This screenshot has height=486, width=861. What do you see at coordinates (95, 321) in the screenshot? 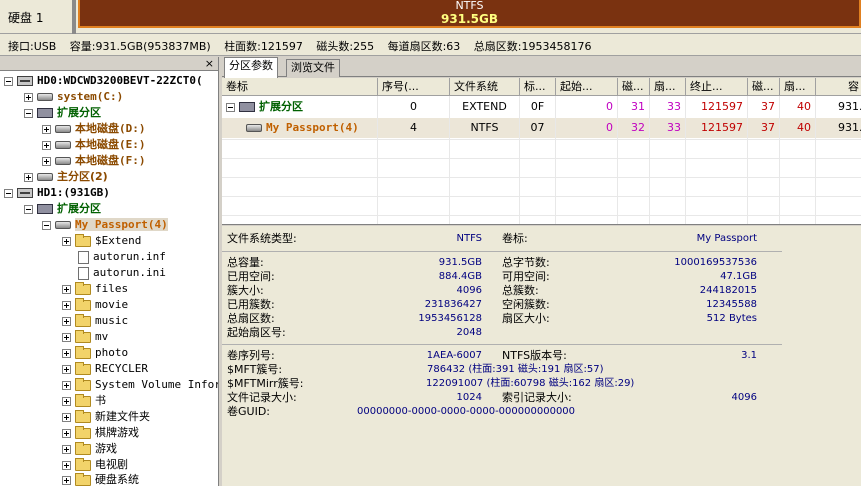
I see `tree-node-music: music` at bounding box center [95, 321].